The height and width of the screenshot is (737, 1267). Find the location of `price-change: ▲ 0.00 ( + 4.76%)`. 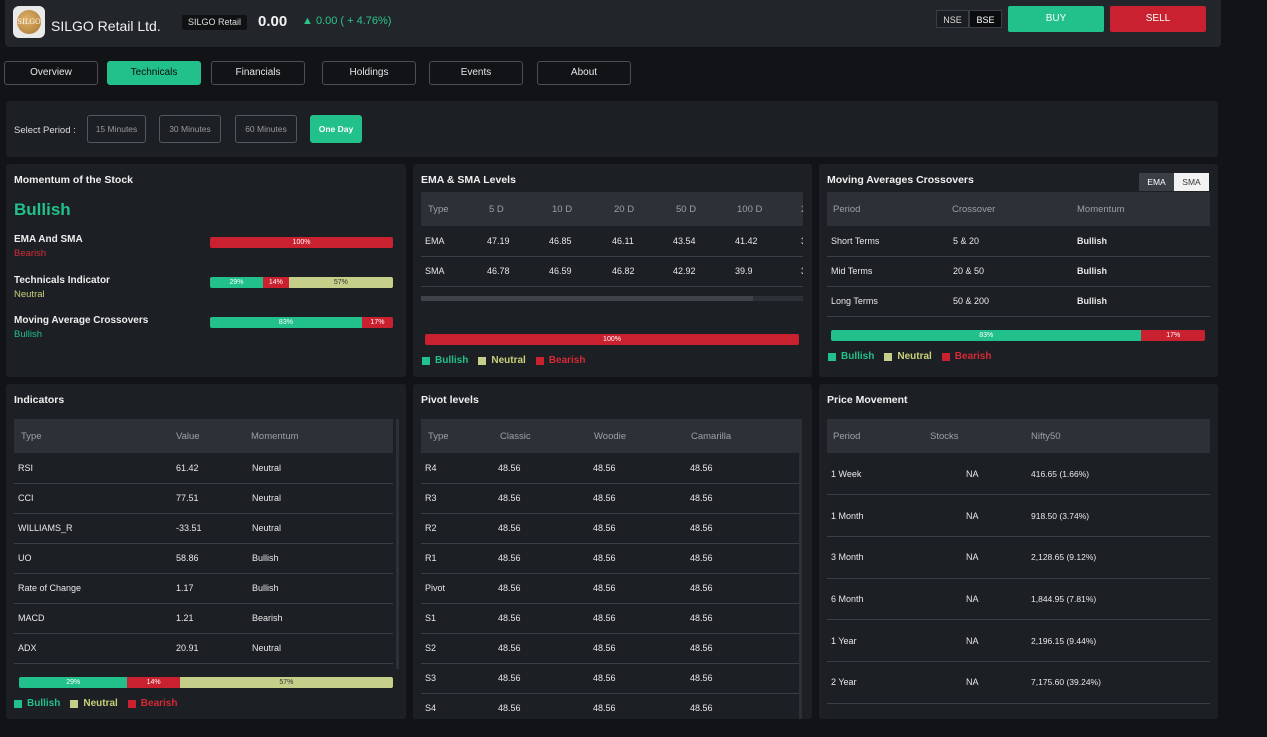

price-change: ▲ 0.00 ( + 4.76%) is located at coordinates (346, 21).